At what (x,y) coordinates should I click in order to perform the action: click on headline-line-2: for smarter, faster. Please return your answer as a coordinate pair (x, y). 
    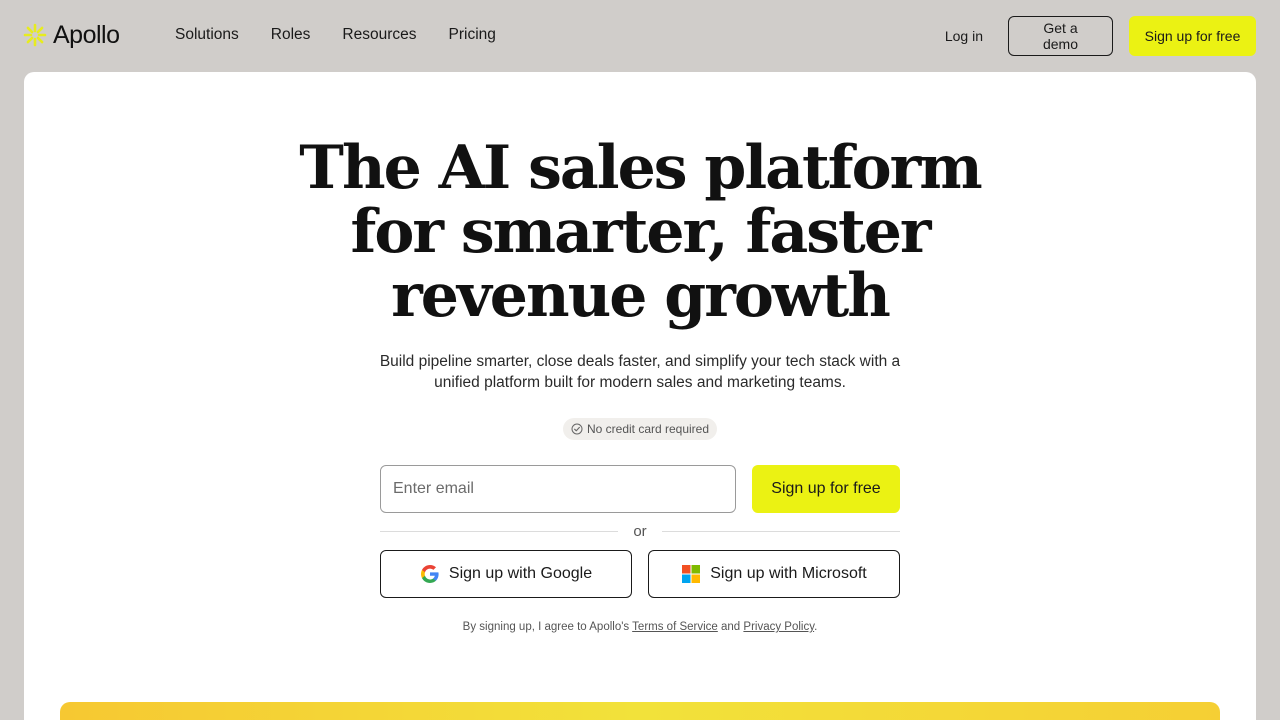
    Looking at the image, I should click on (641, 232).